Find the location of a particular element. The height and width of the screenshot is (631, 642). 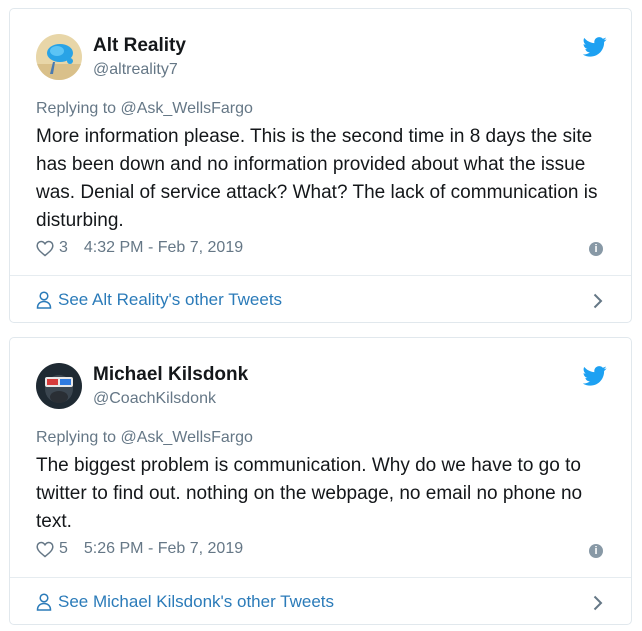

user-name: Alt Reality is located at coordinates (139, 46).